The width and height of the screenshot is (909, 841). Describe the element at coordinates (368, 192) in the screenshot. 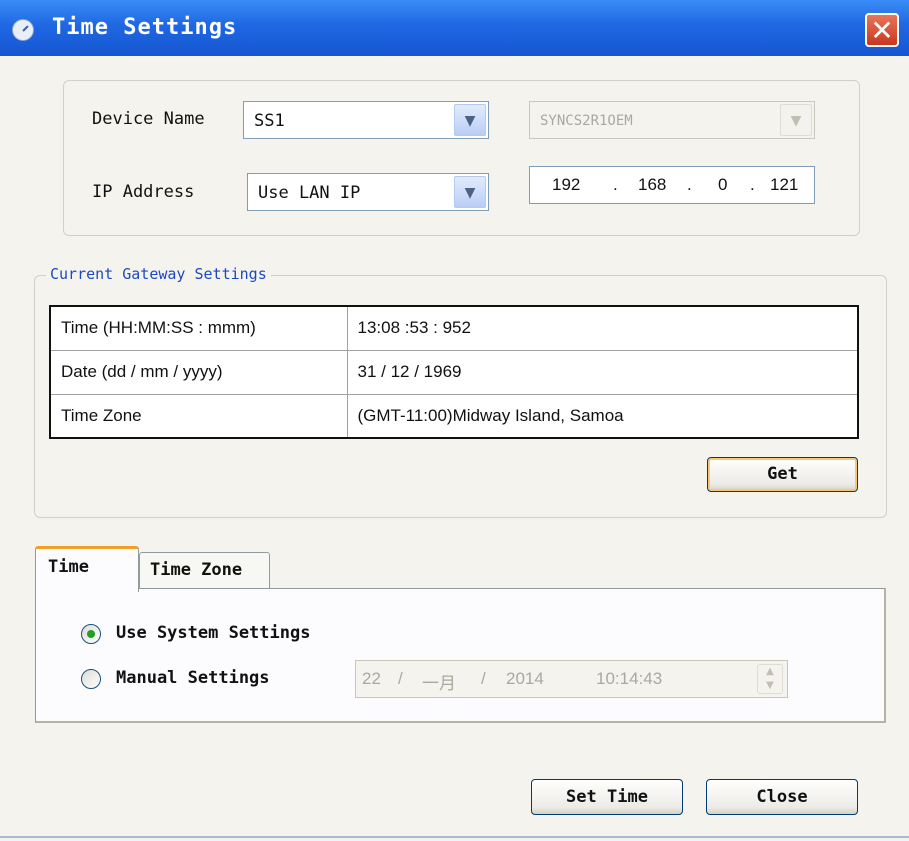

I see `ip-mode-select: Use LAN IP ▼` at that location.